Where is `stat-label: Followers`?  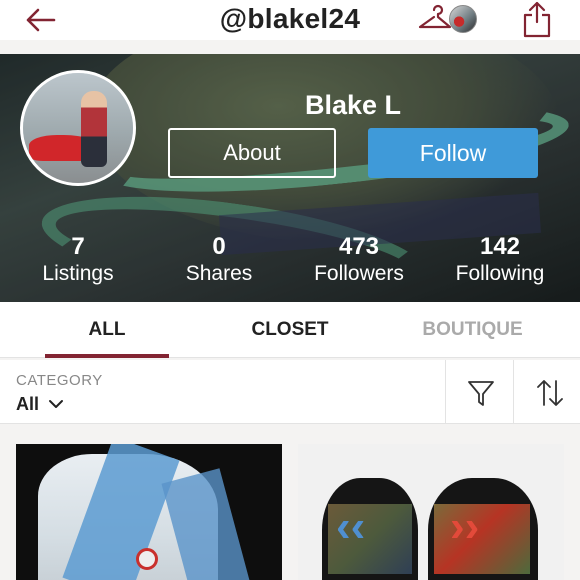 stat-label: Followers is located at coordinates (359, 273).